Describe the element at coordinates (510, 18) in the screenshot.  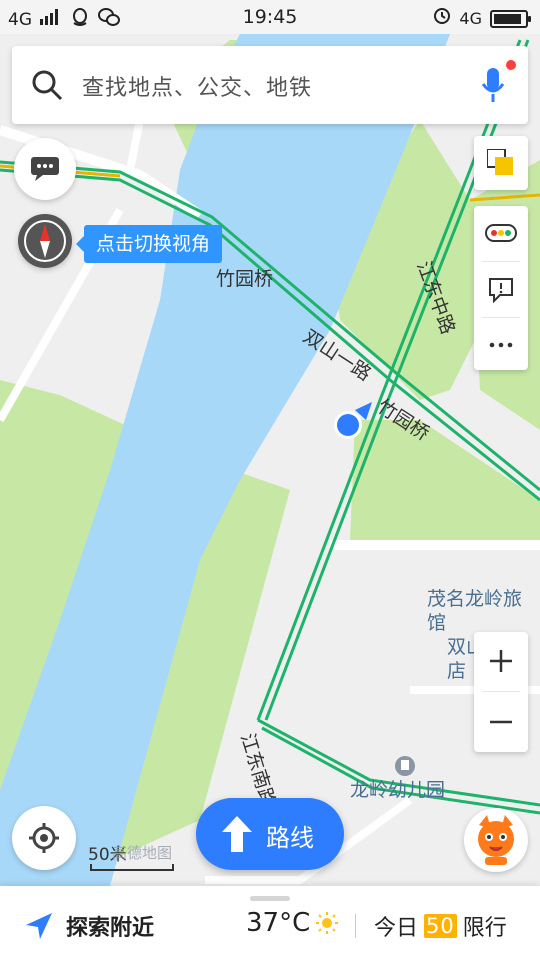
I see `battery-icon` at that location.